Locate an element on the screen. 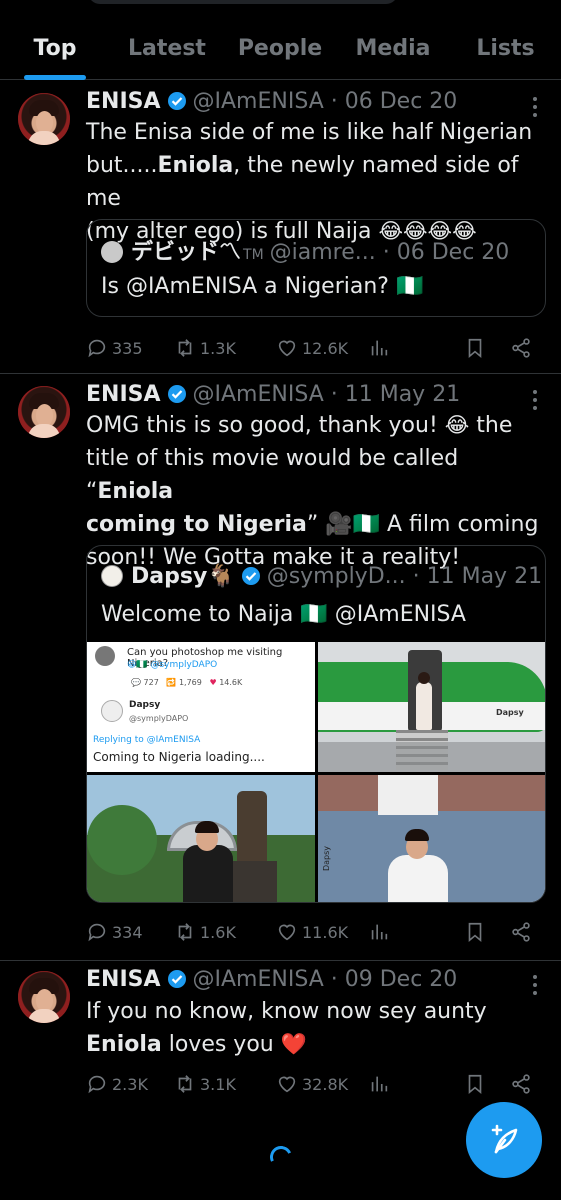 The image size is (561, 1200). tweet-actions: 334 1.6K 11.6K is located at coordinates (311, 932).